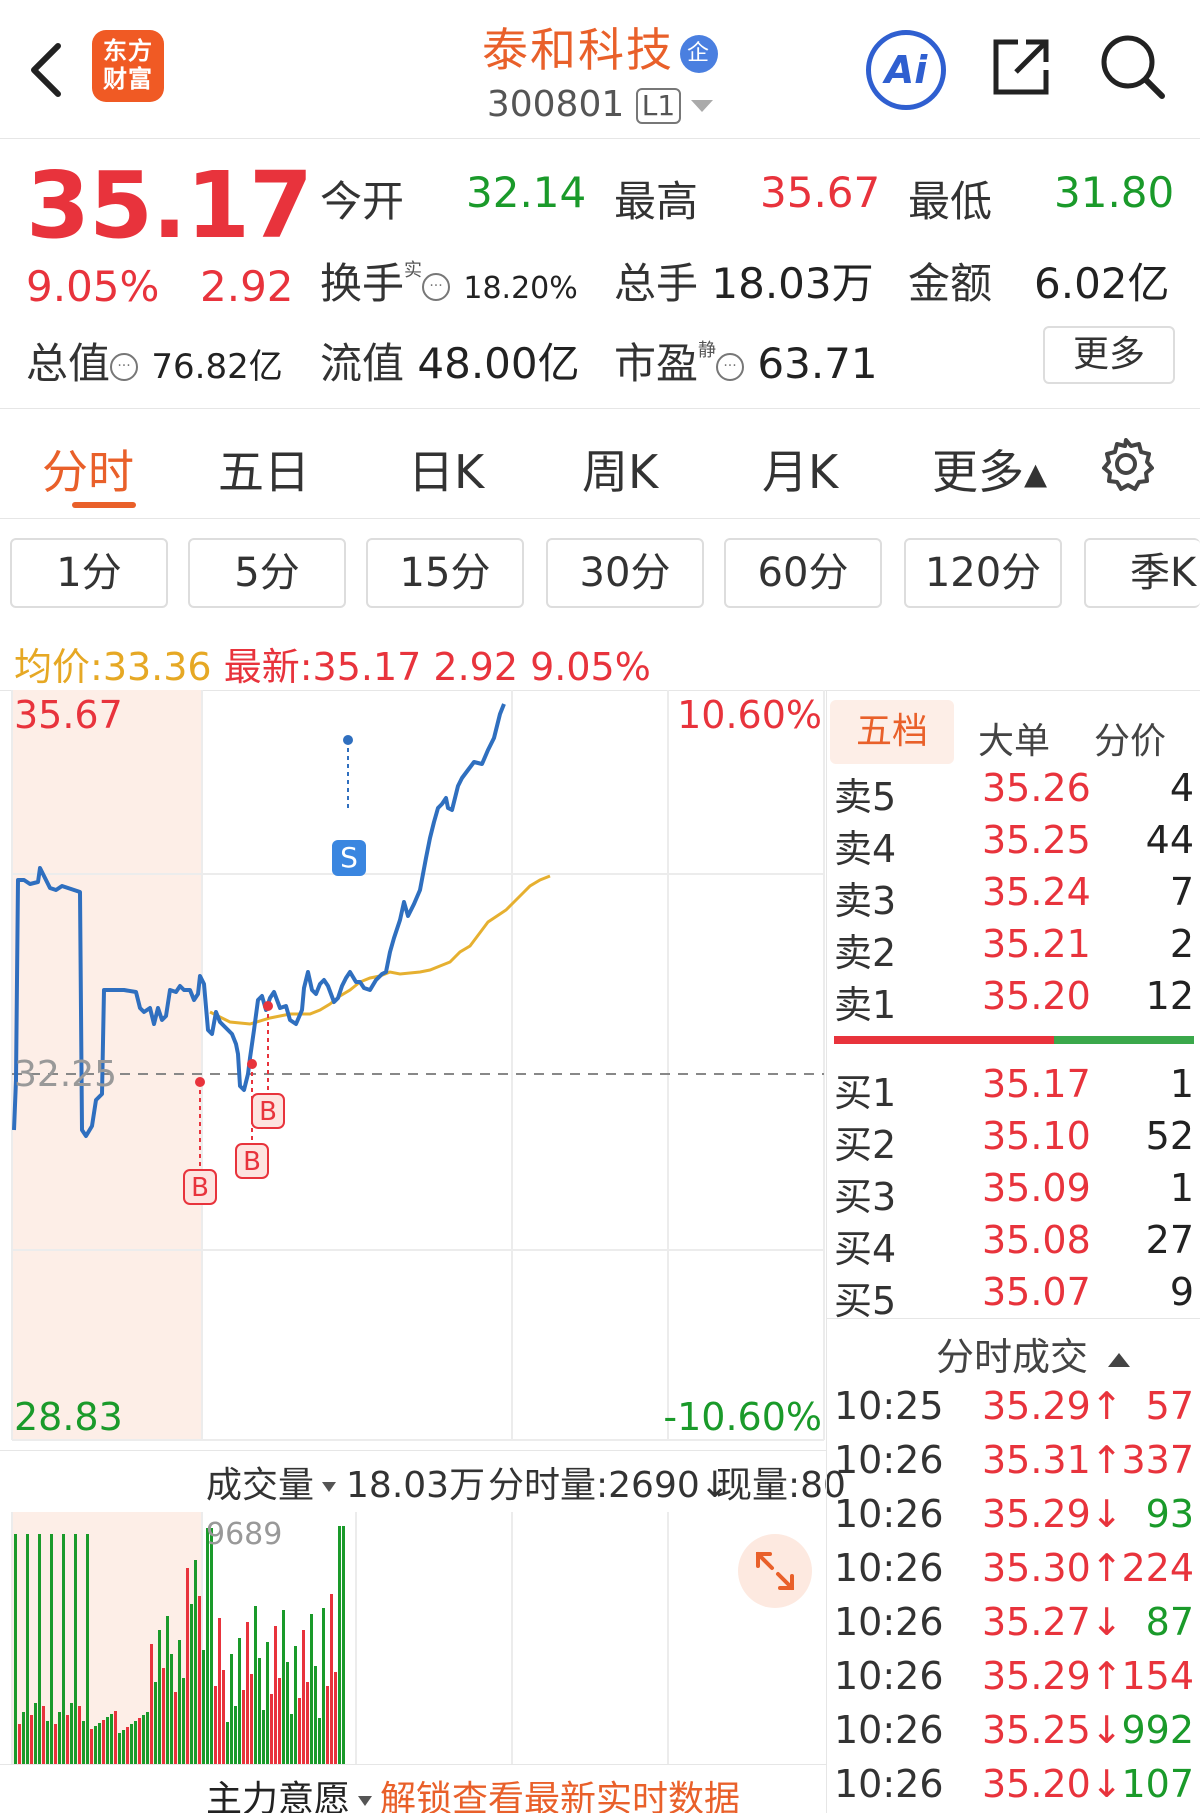 The height and width of the screenshot is (1813, 1200). What do you see at coordinates (1102, 283) in the screenshot?
I see `amount-value: 6.02亿` at bounding box center [1102, 283].